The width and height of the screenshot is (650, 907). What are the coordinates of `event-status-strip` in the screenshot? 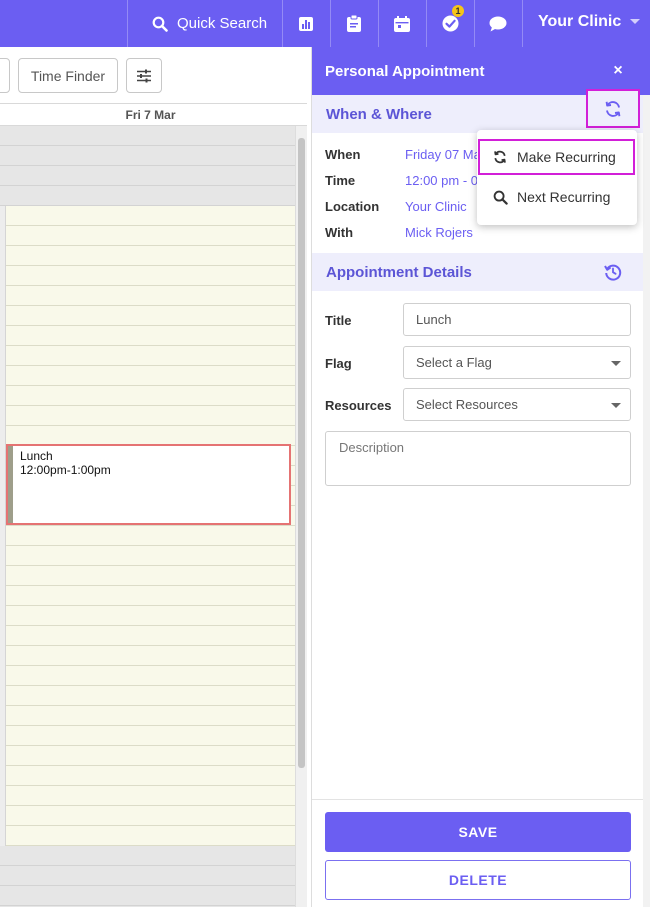 It's located at (10, 484).